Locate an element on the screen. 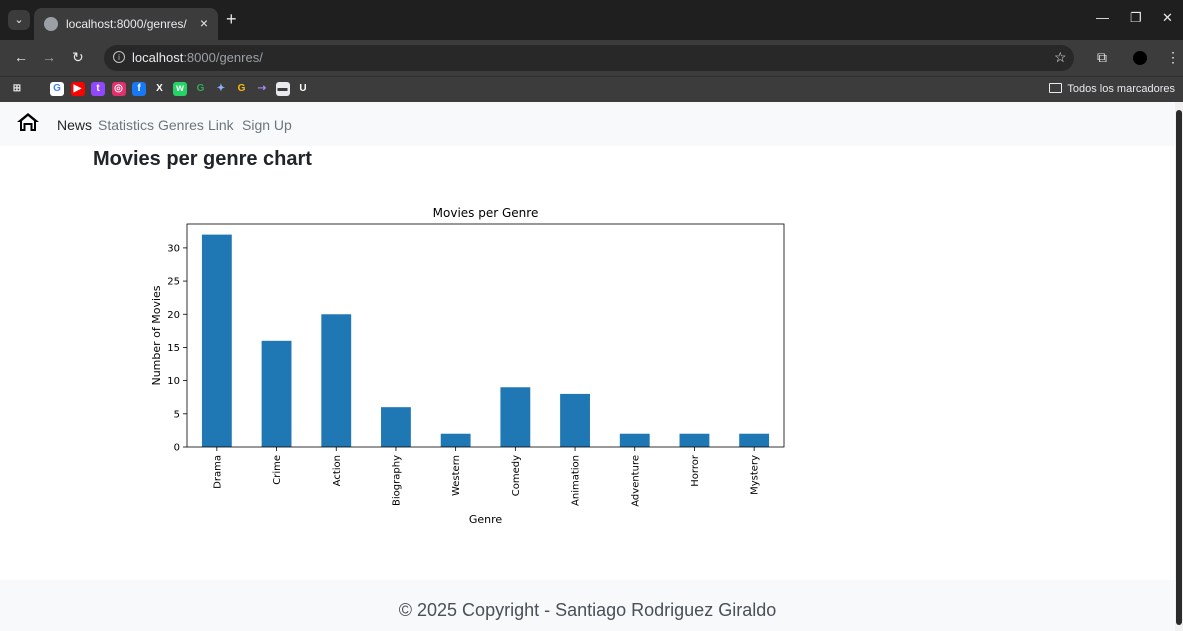 The height and width of the screenshot is (631, 1183). x-tick-label: Drama is located at coordinates (217, 472).